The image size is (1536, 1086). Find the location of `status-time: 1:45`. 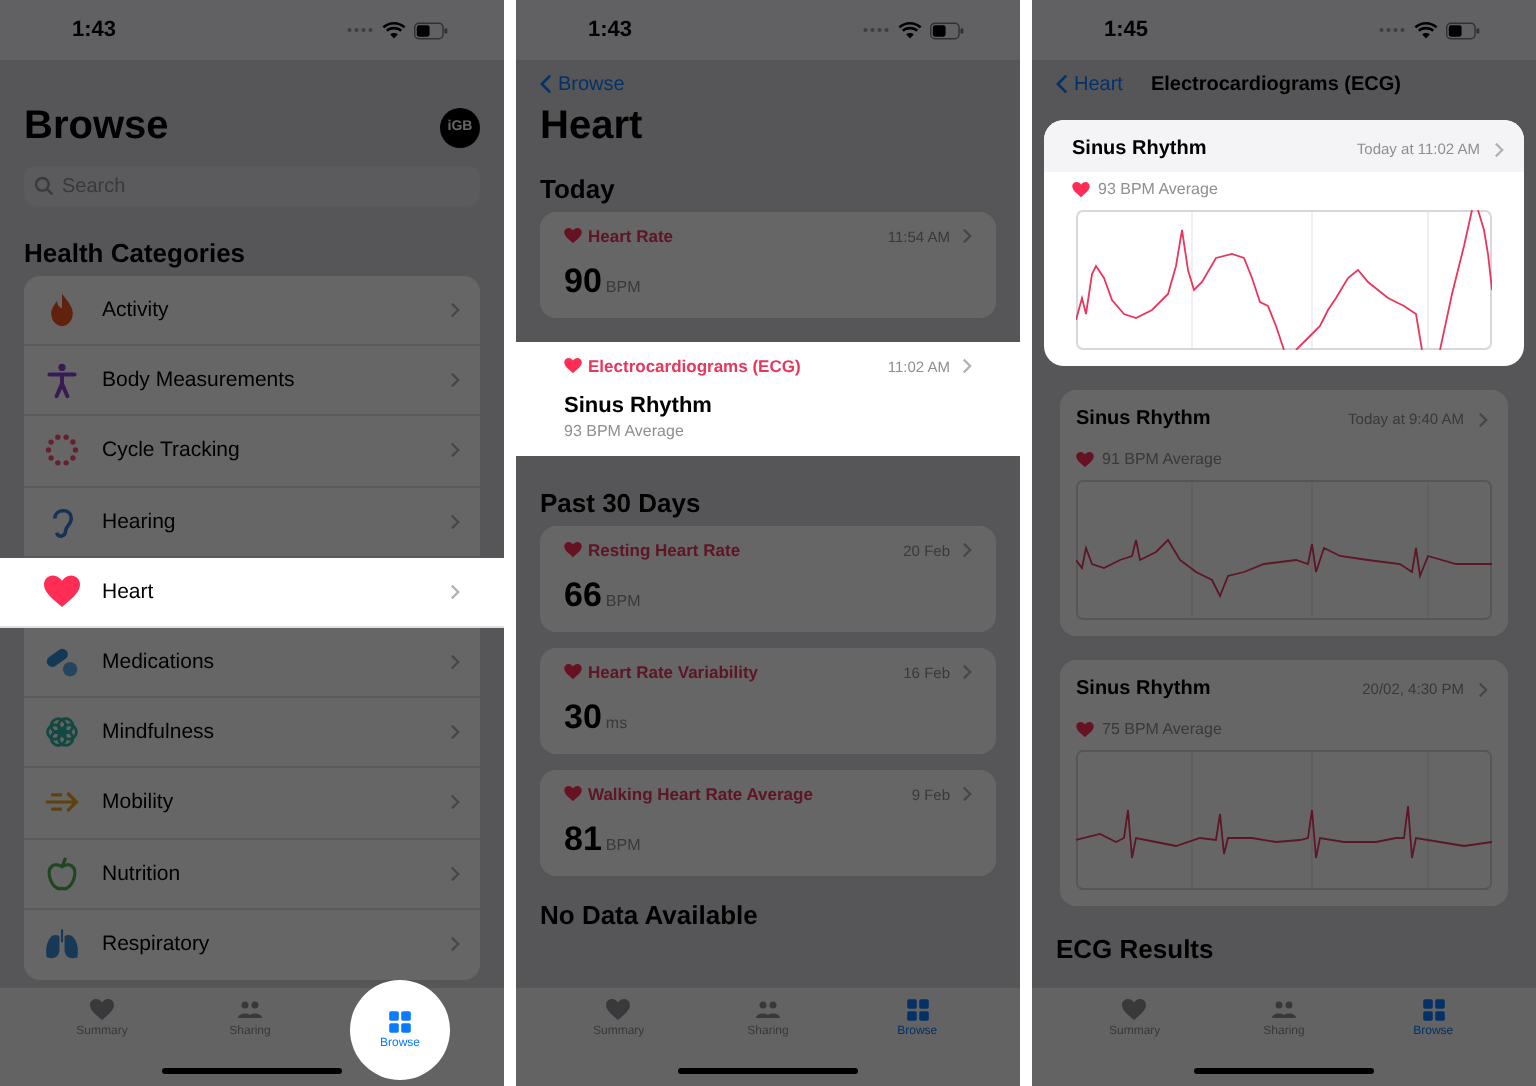

status-time: 1:45 is located at coordinates (1126, 30).